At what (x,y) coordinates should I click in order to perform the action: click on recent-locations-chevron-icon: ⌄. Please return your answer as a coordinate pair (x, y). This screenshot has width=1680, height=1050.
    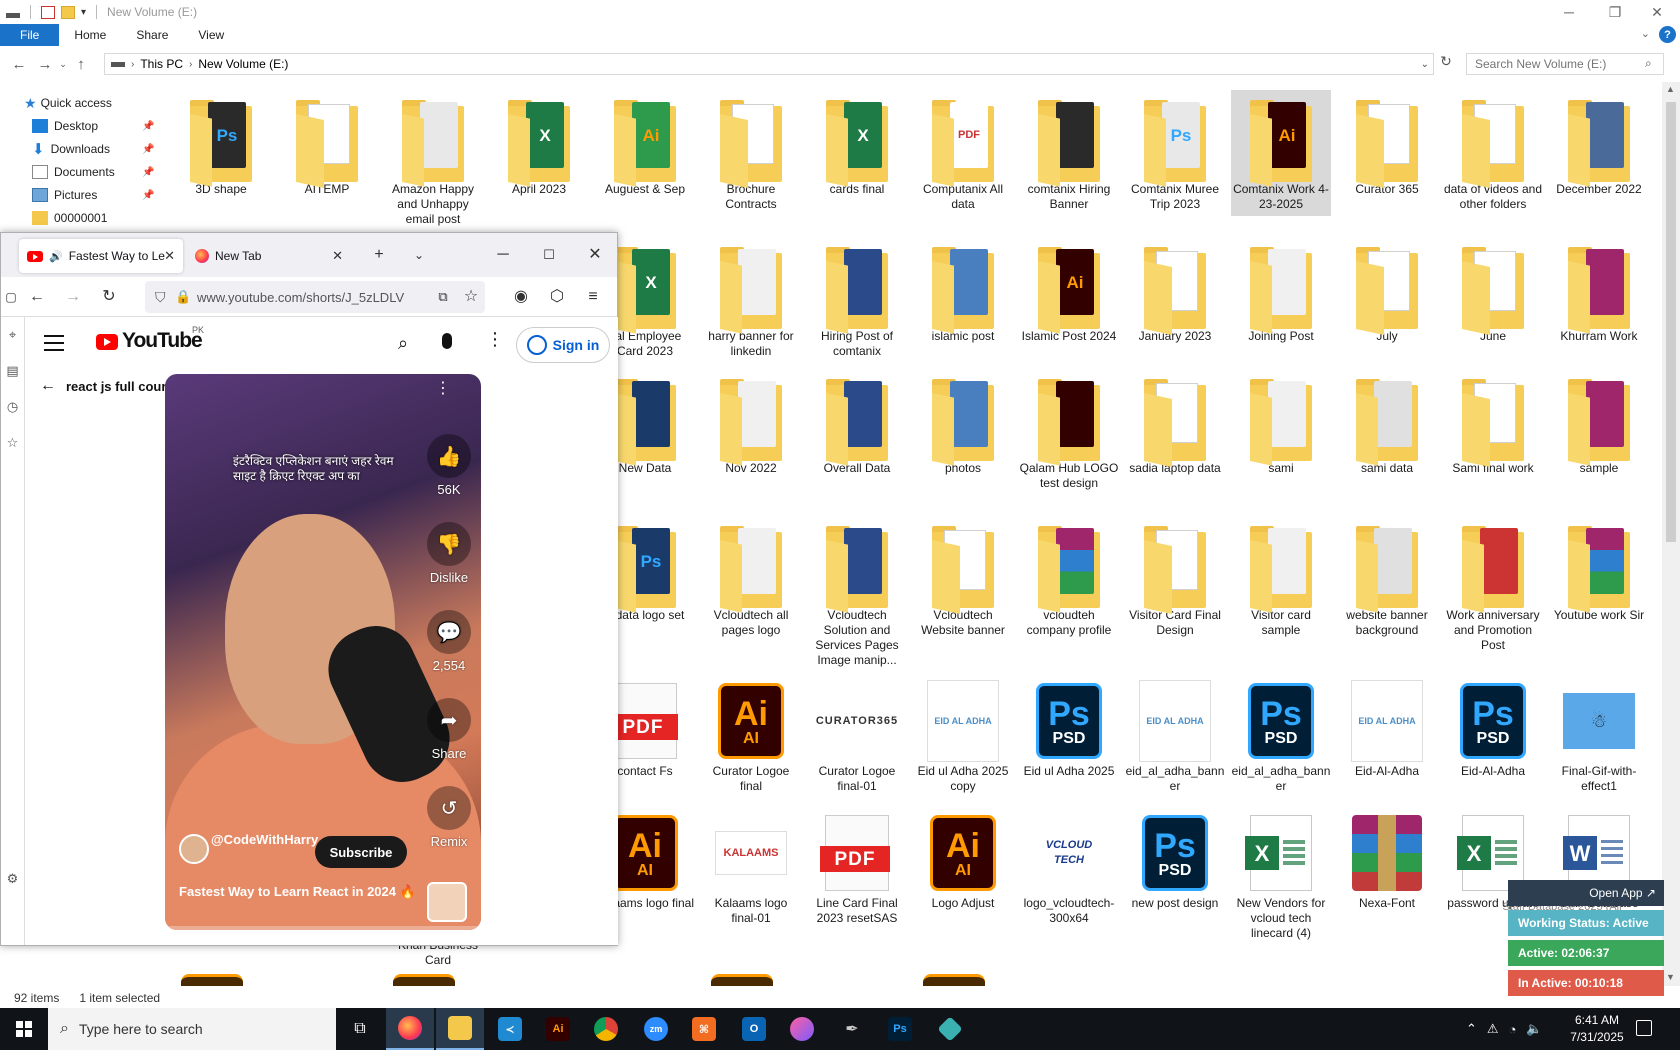
    Looking at the image, I should click on (63, 64).